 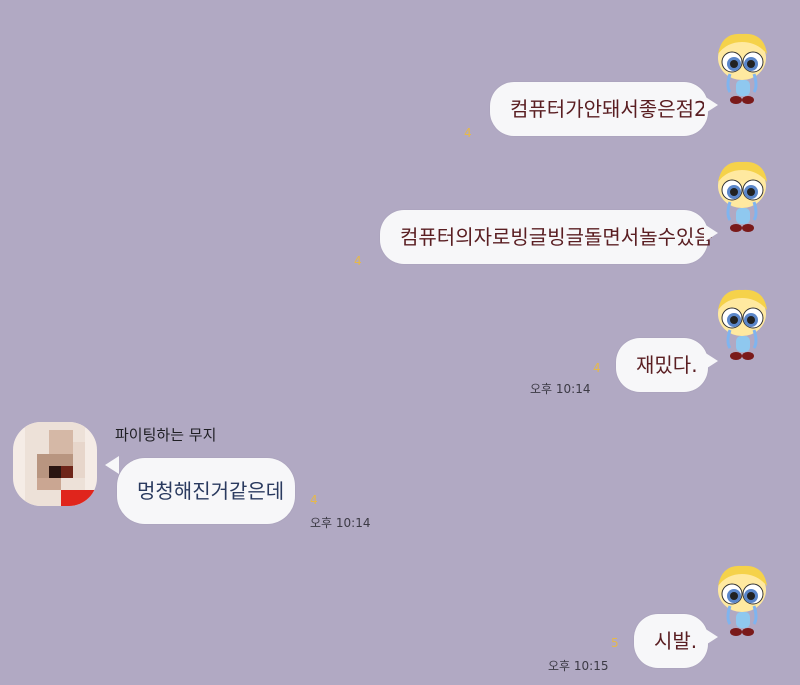 I want to click on other-avatar, so click(x=55, y=464).